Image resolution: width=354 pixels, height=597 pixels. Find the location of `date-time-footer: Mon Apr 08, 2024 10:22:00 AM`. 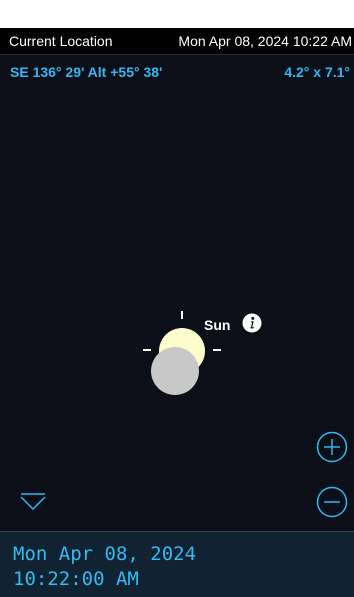

date-time-footer: Mon Apr 08, 2024 10:22:00 AM is located at coordinates (177, 564).